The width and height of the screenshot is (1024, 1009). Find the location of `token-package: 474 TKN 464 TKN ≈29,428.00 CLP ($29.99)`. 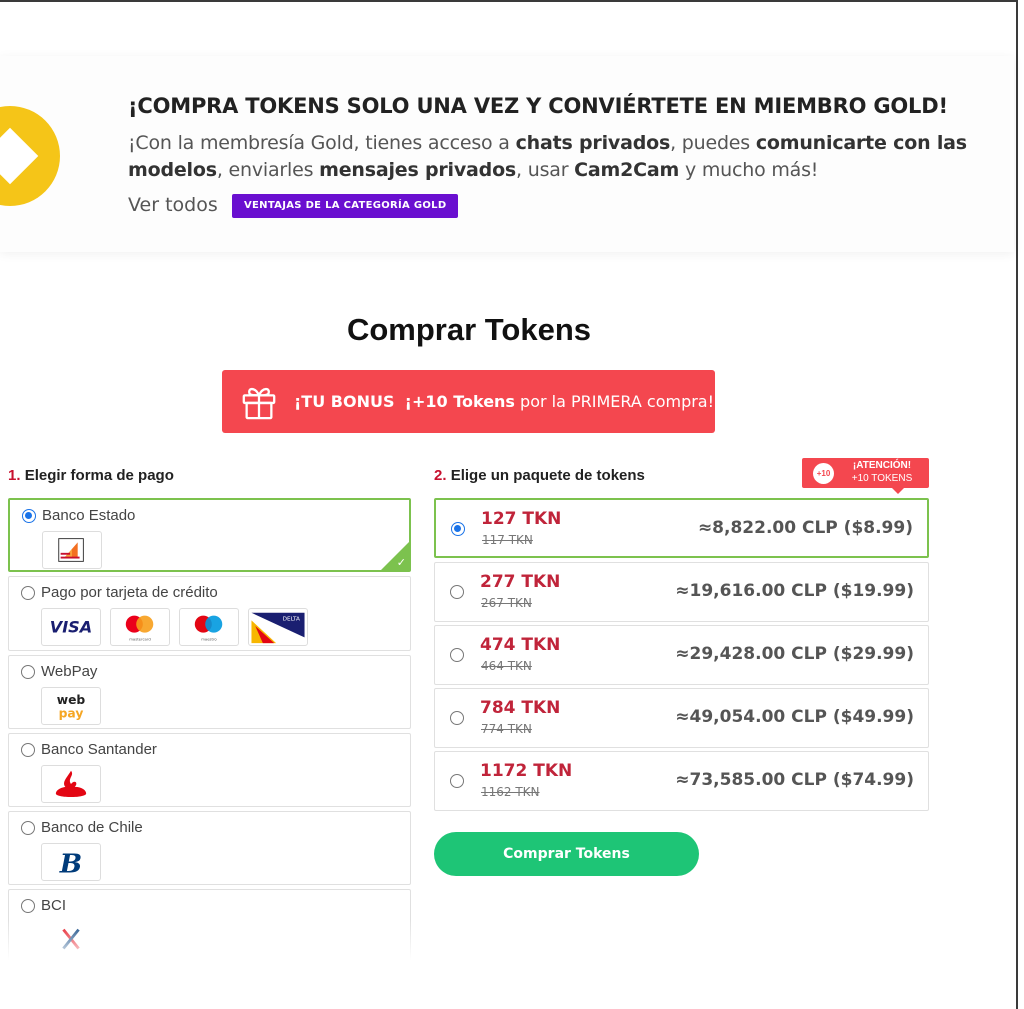

token-package: 474 TKN 464 TKN ≈29,428.00 CLP ($29.99) is located at coordinates (681, 655).